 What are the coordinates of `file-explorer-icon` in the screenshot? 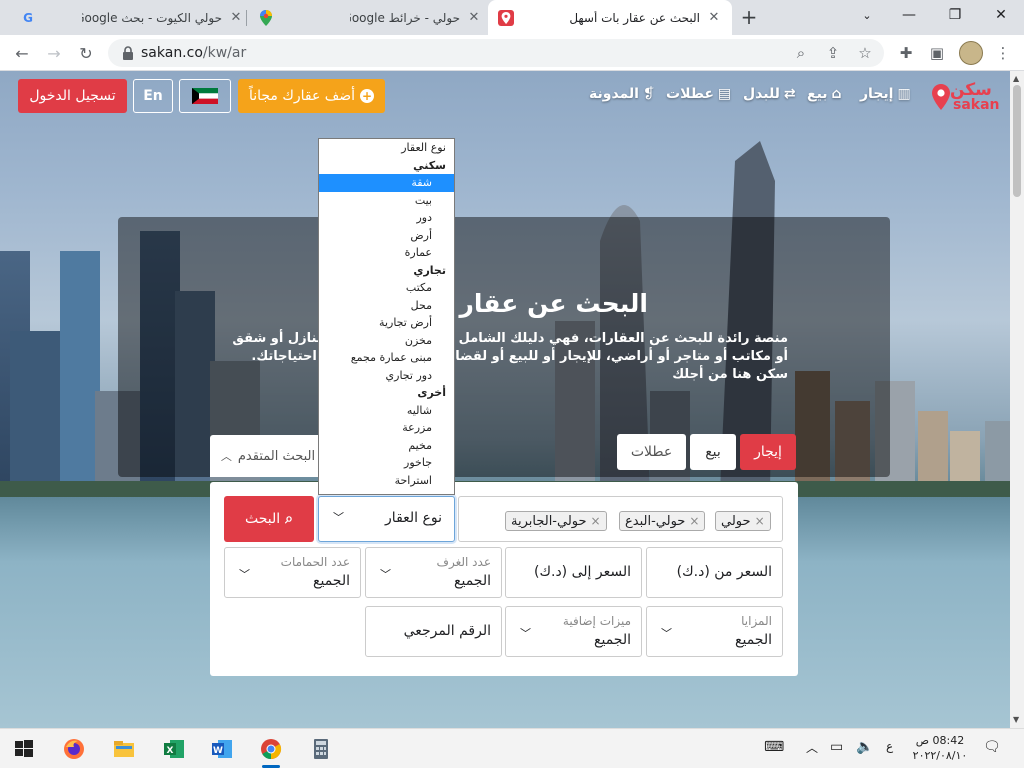 It's located at (124, 749).